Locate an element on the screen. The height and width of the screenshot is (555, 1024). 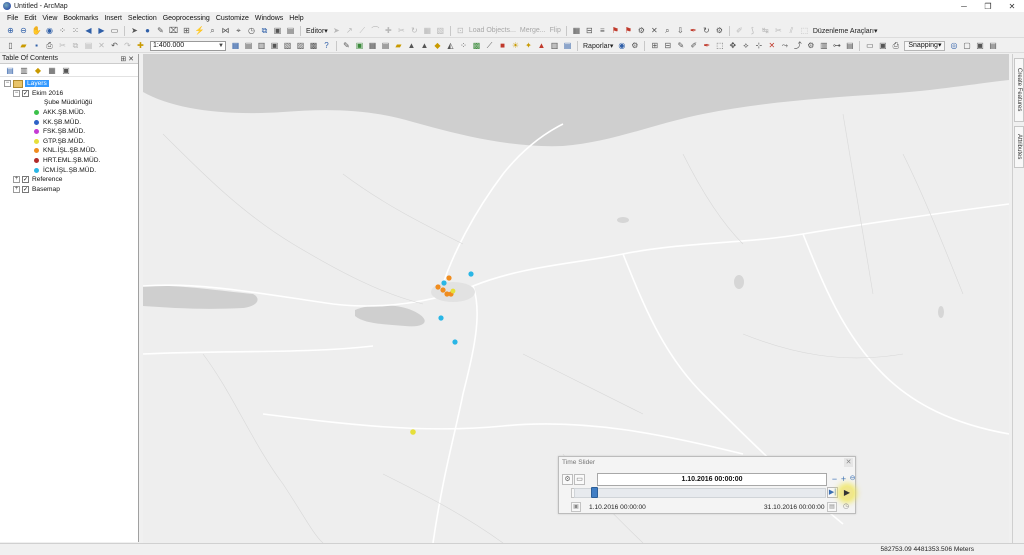
html-popup-icon: ⌧ is located at coordinates (173, 30).